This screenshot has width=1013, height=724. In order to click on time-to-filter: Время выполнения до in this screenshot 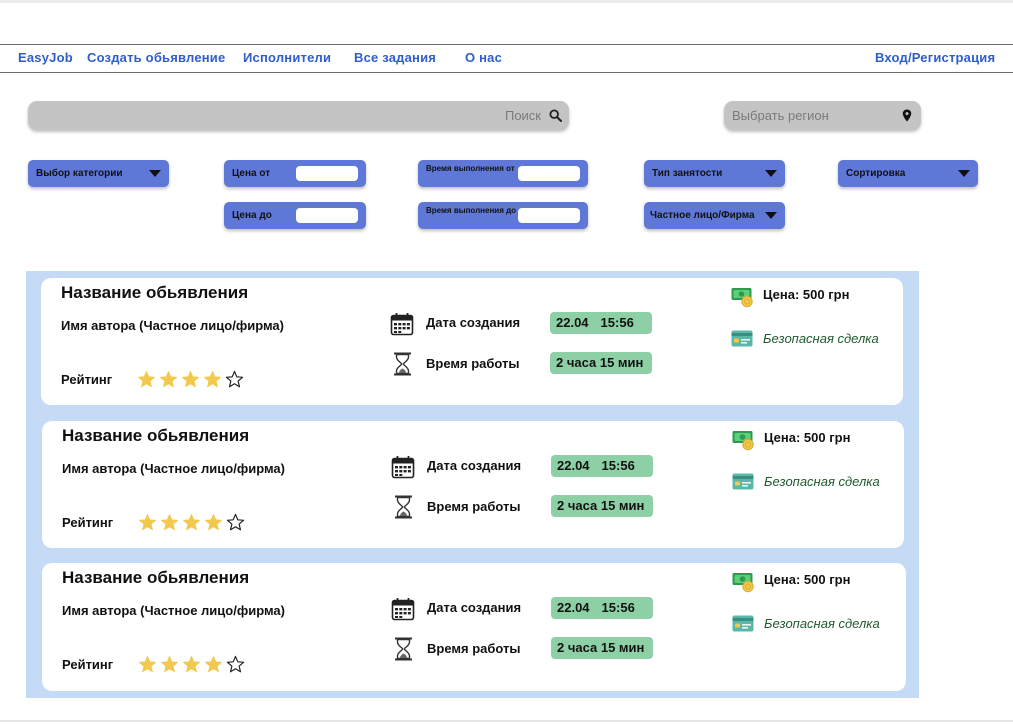, I will do `click(503, 215)`.